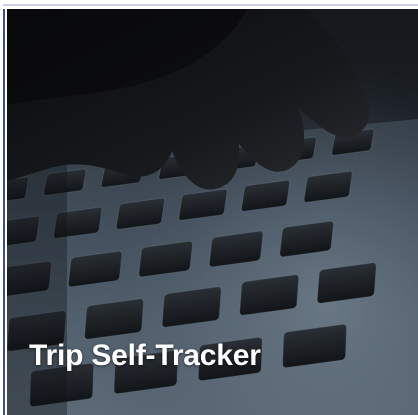 The height and width of the screenshot is (415, 418). What do you see at coordinates (3, 212) in the screenshot?
I see `tile-left-border` at bounding box center [3, 212].